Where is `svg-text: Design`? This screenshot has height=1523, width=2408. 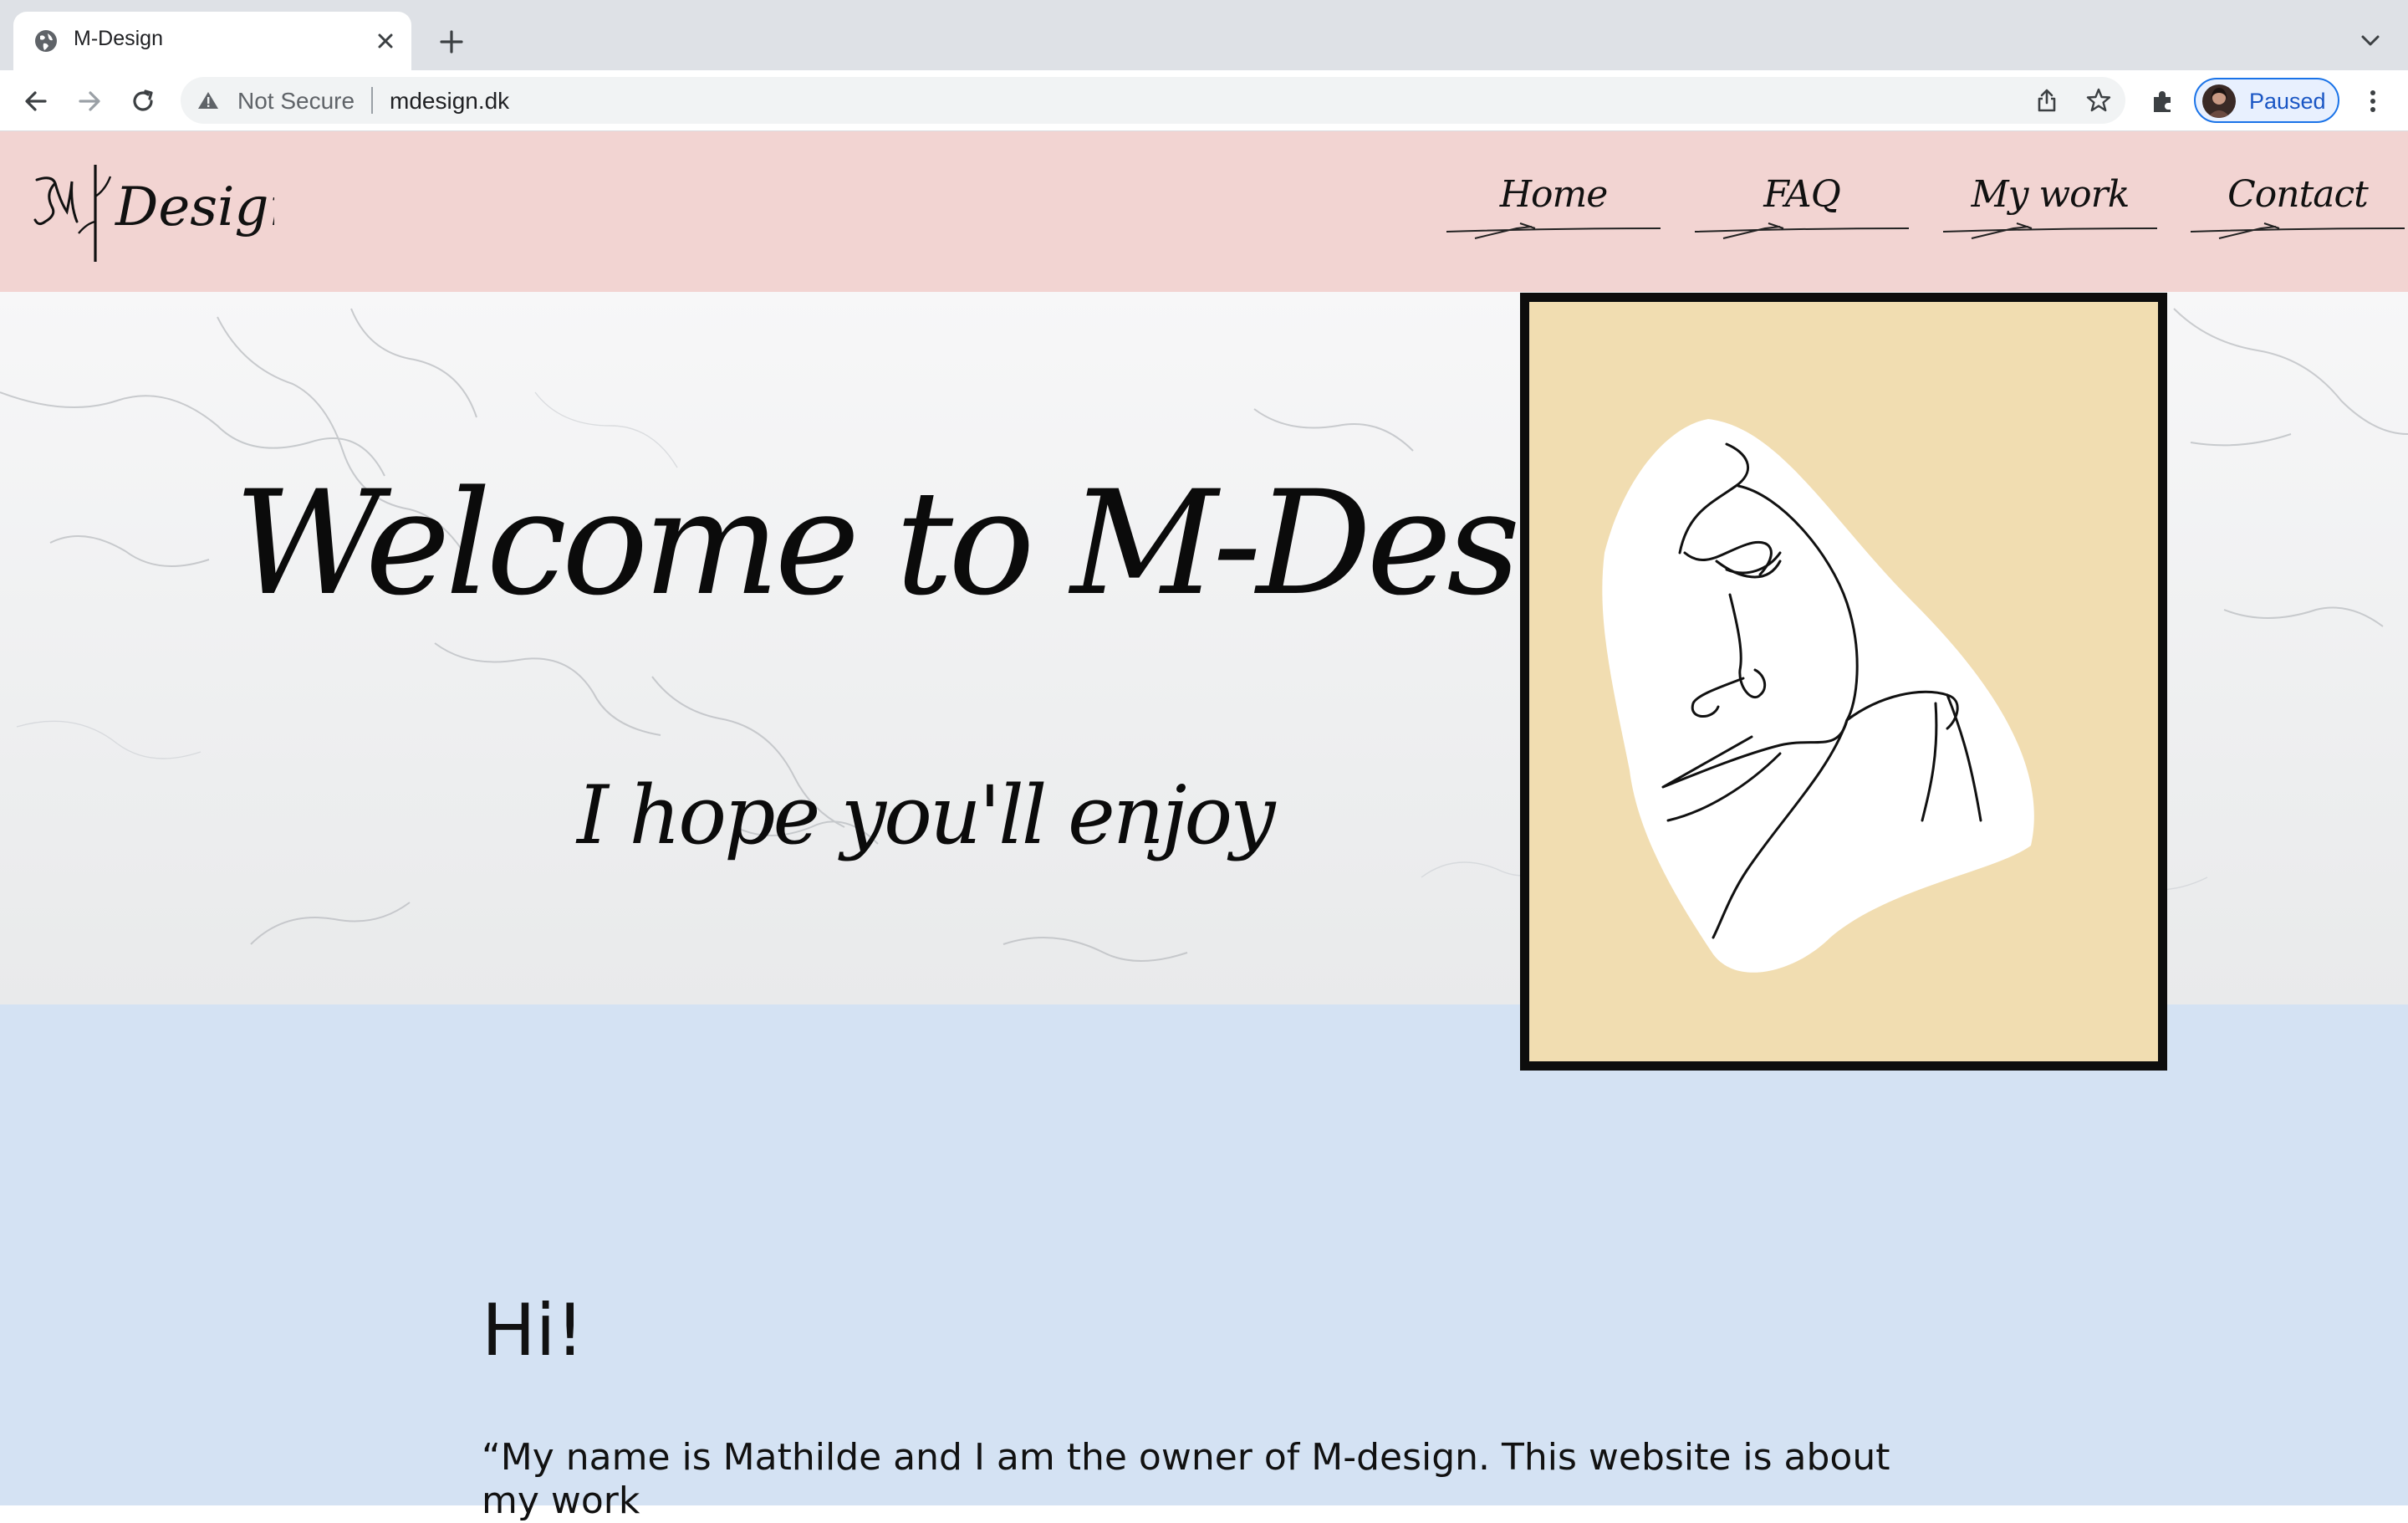
svg-text: Design is located at coordinates (194, 207).